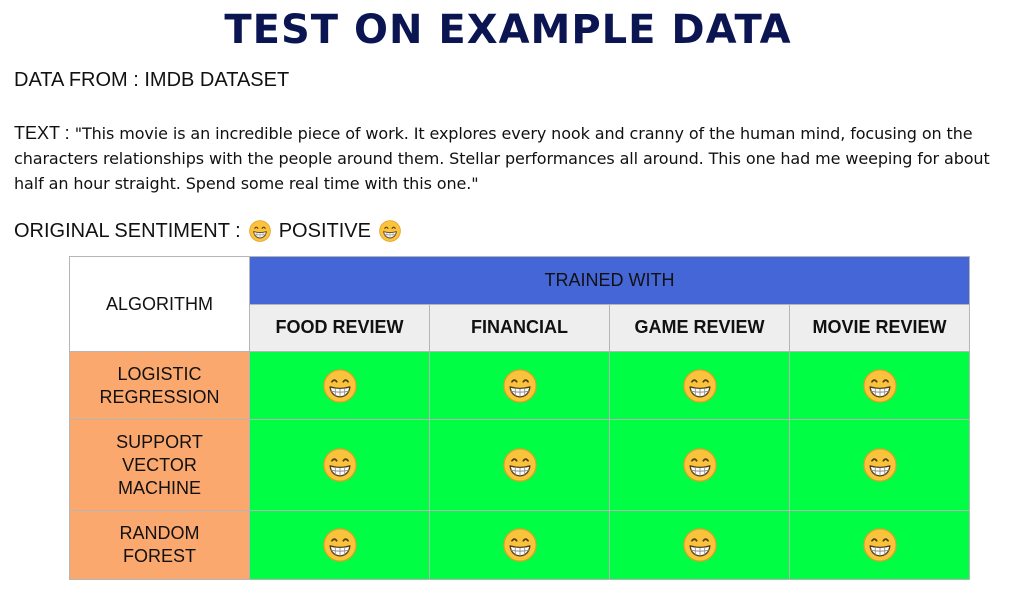 The width and height of the screenshot is (1016, 603). What do you see at coordinates (159, 396) in the screenshot?
I see `algorithm-line: REGRESSION` at bounding box center [159, 396].